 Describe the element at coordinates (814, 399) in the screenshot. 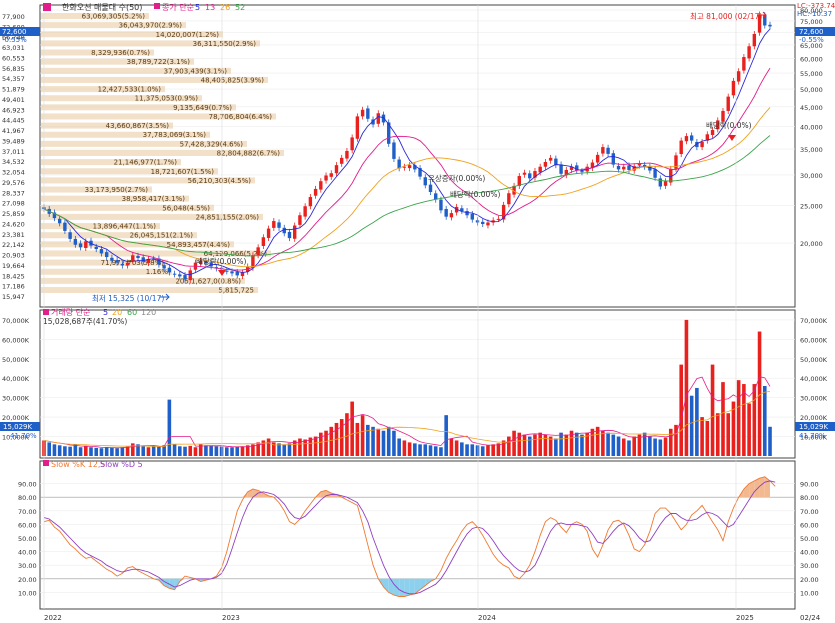

I see `volume-axis-right-label: 30,000K` at that location.